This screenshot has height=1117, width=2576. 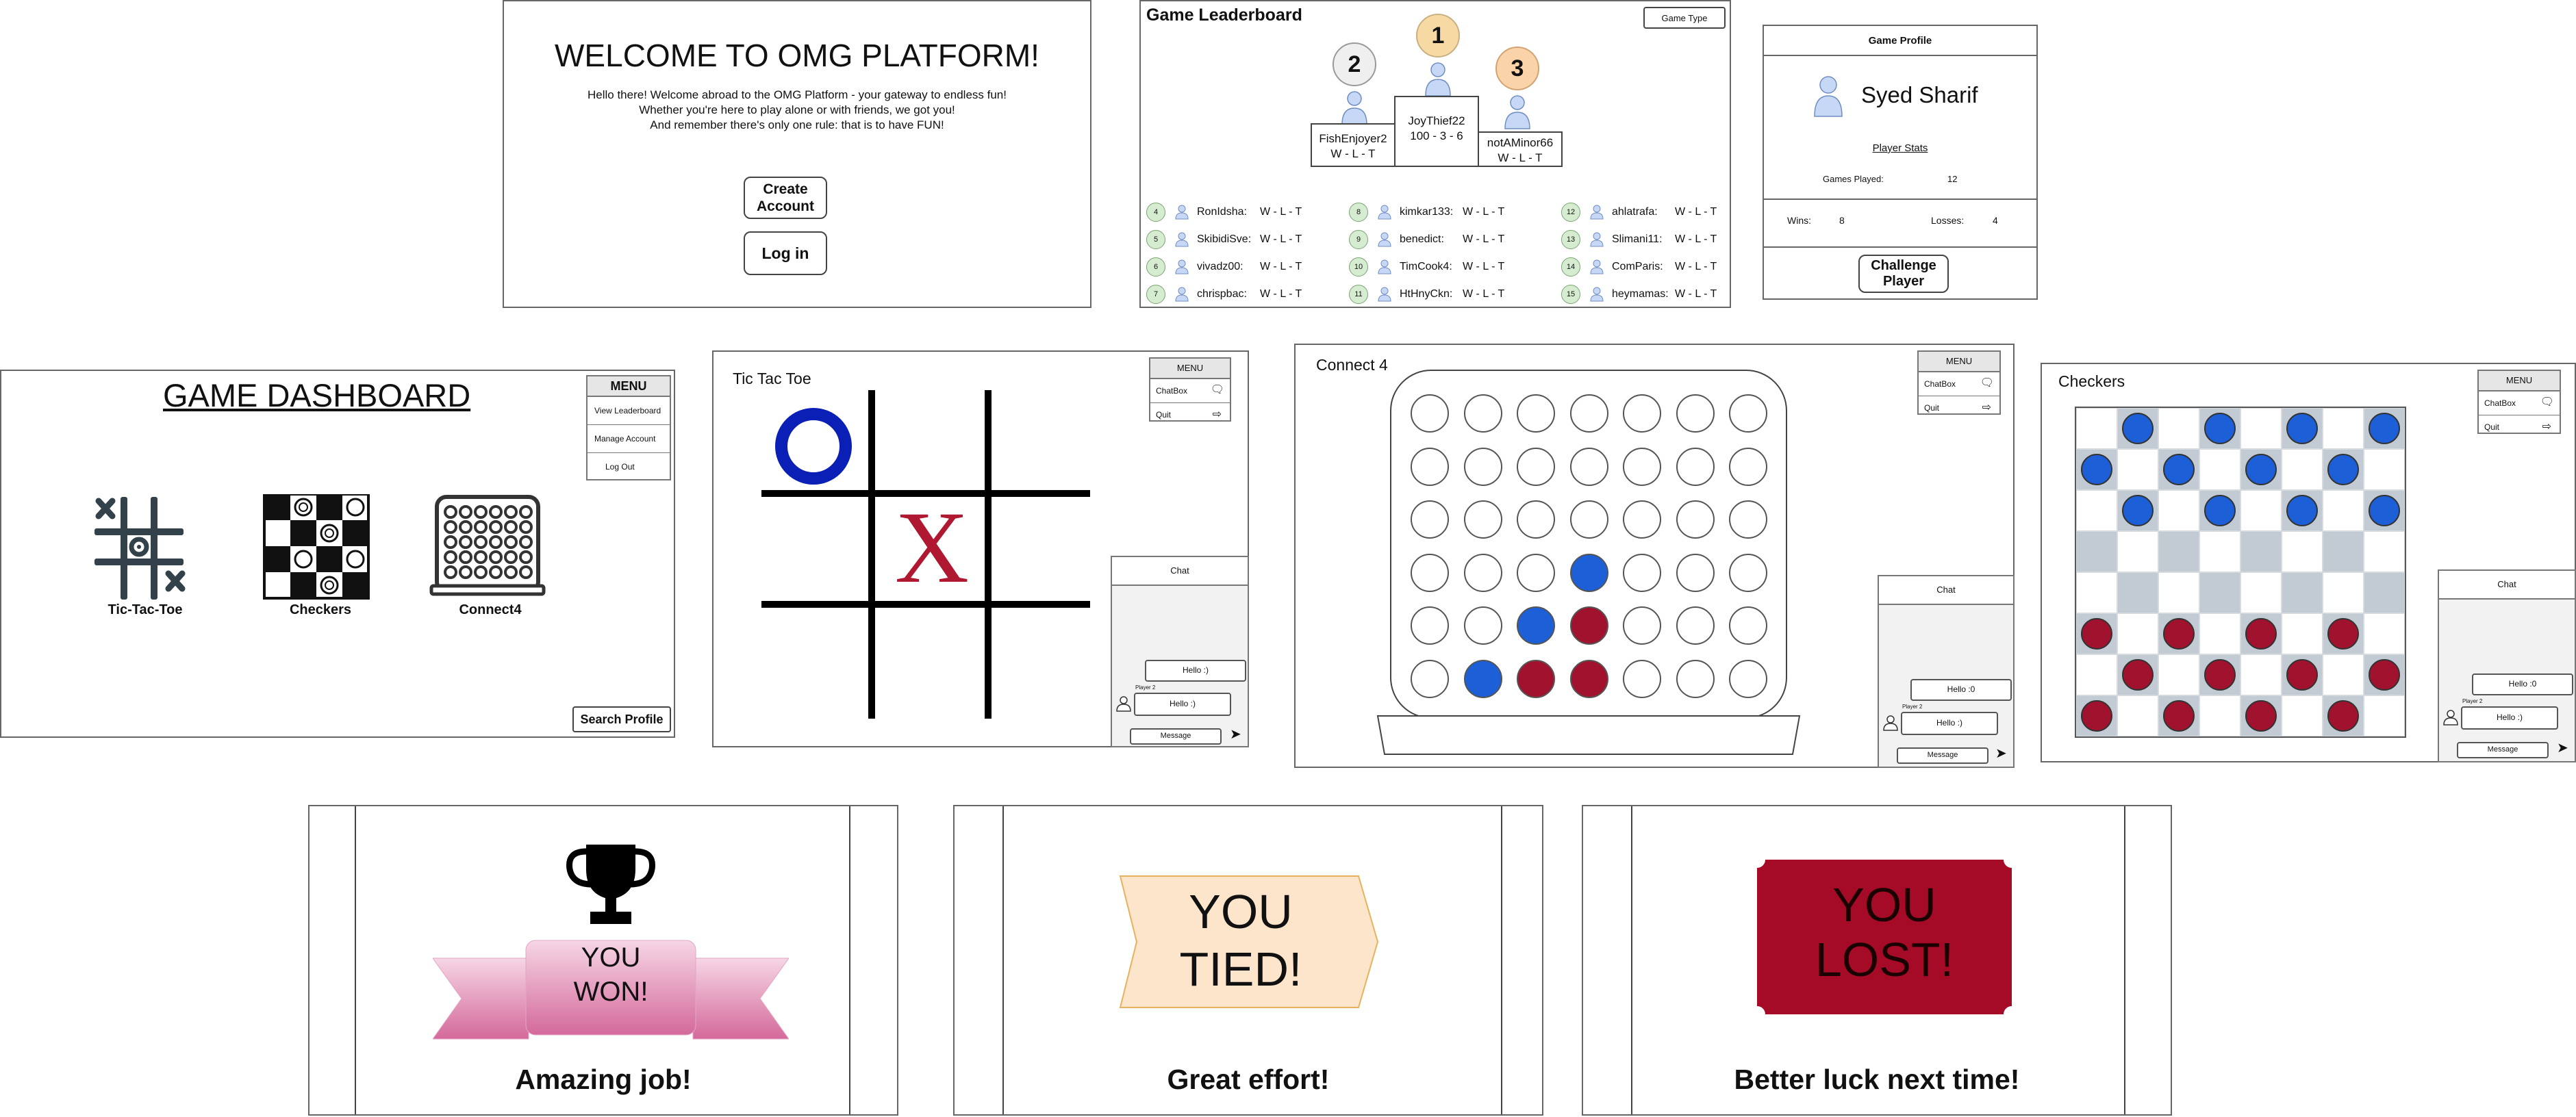 What do you see at coordinates (1639, 294) in the screenshot?
I see `leaderboard-row: 15 heymamas: W - L - T` at bounding box center [1639, 294].